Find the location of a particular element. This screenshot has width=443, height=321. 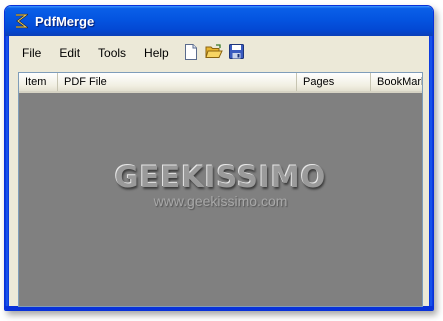

pdfmerge-app-icon is located at coordinates (21, 21).